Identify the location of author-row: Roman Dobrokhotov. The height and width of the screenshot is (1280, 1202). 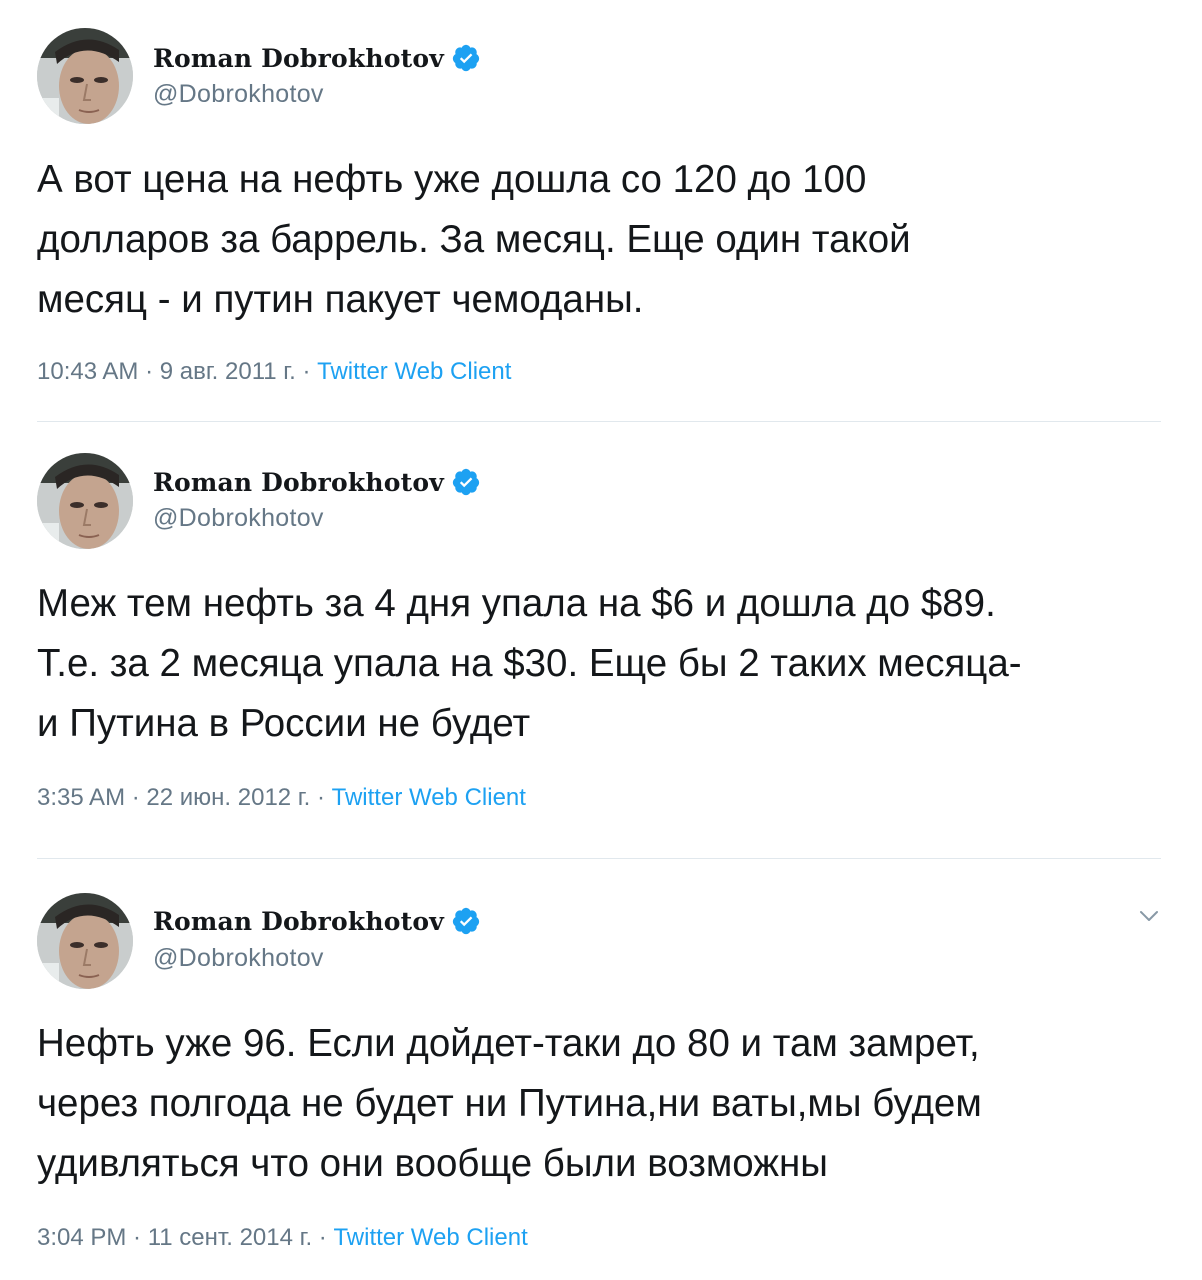
(317, 921).